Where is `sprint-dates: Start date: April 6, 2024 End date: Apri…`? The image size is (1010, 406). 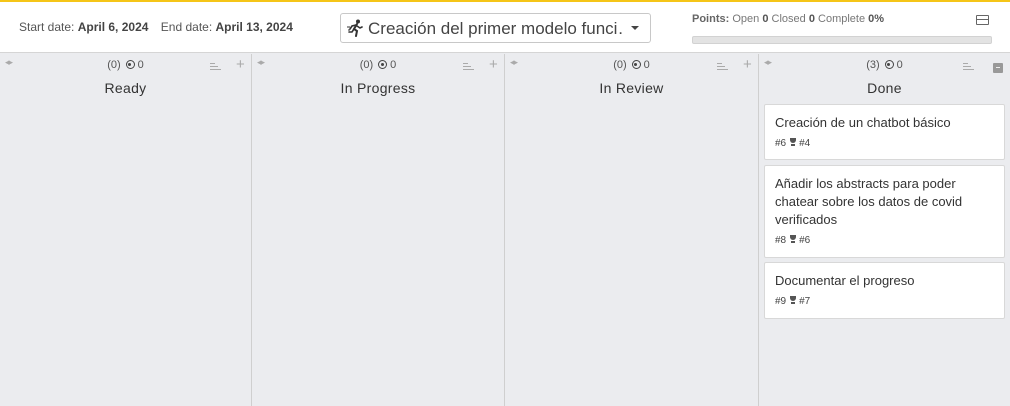 sprint-dates: Start date: April 6, 2024 End date: Apri… is located at coordinates (156, 27).